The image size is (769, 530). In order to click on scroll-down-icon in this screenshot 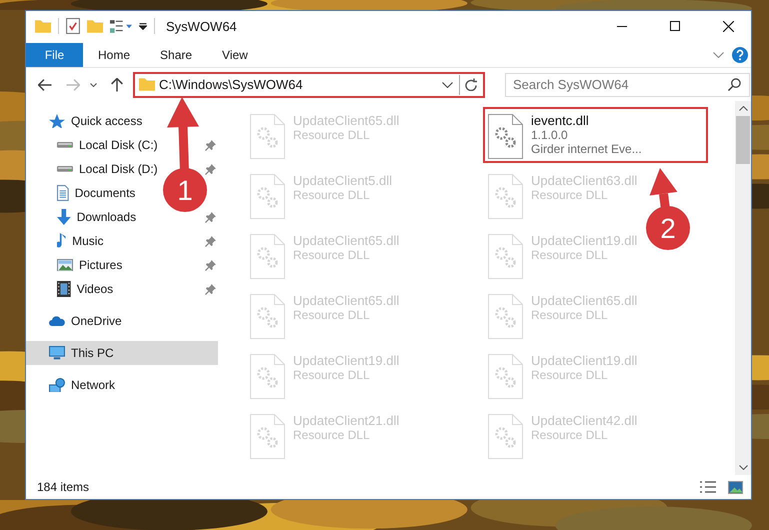, I will do `click(743, 467)`.